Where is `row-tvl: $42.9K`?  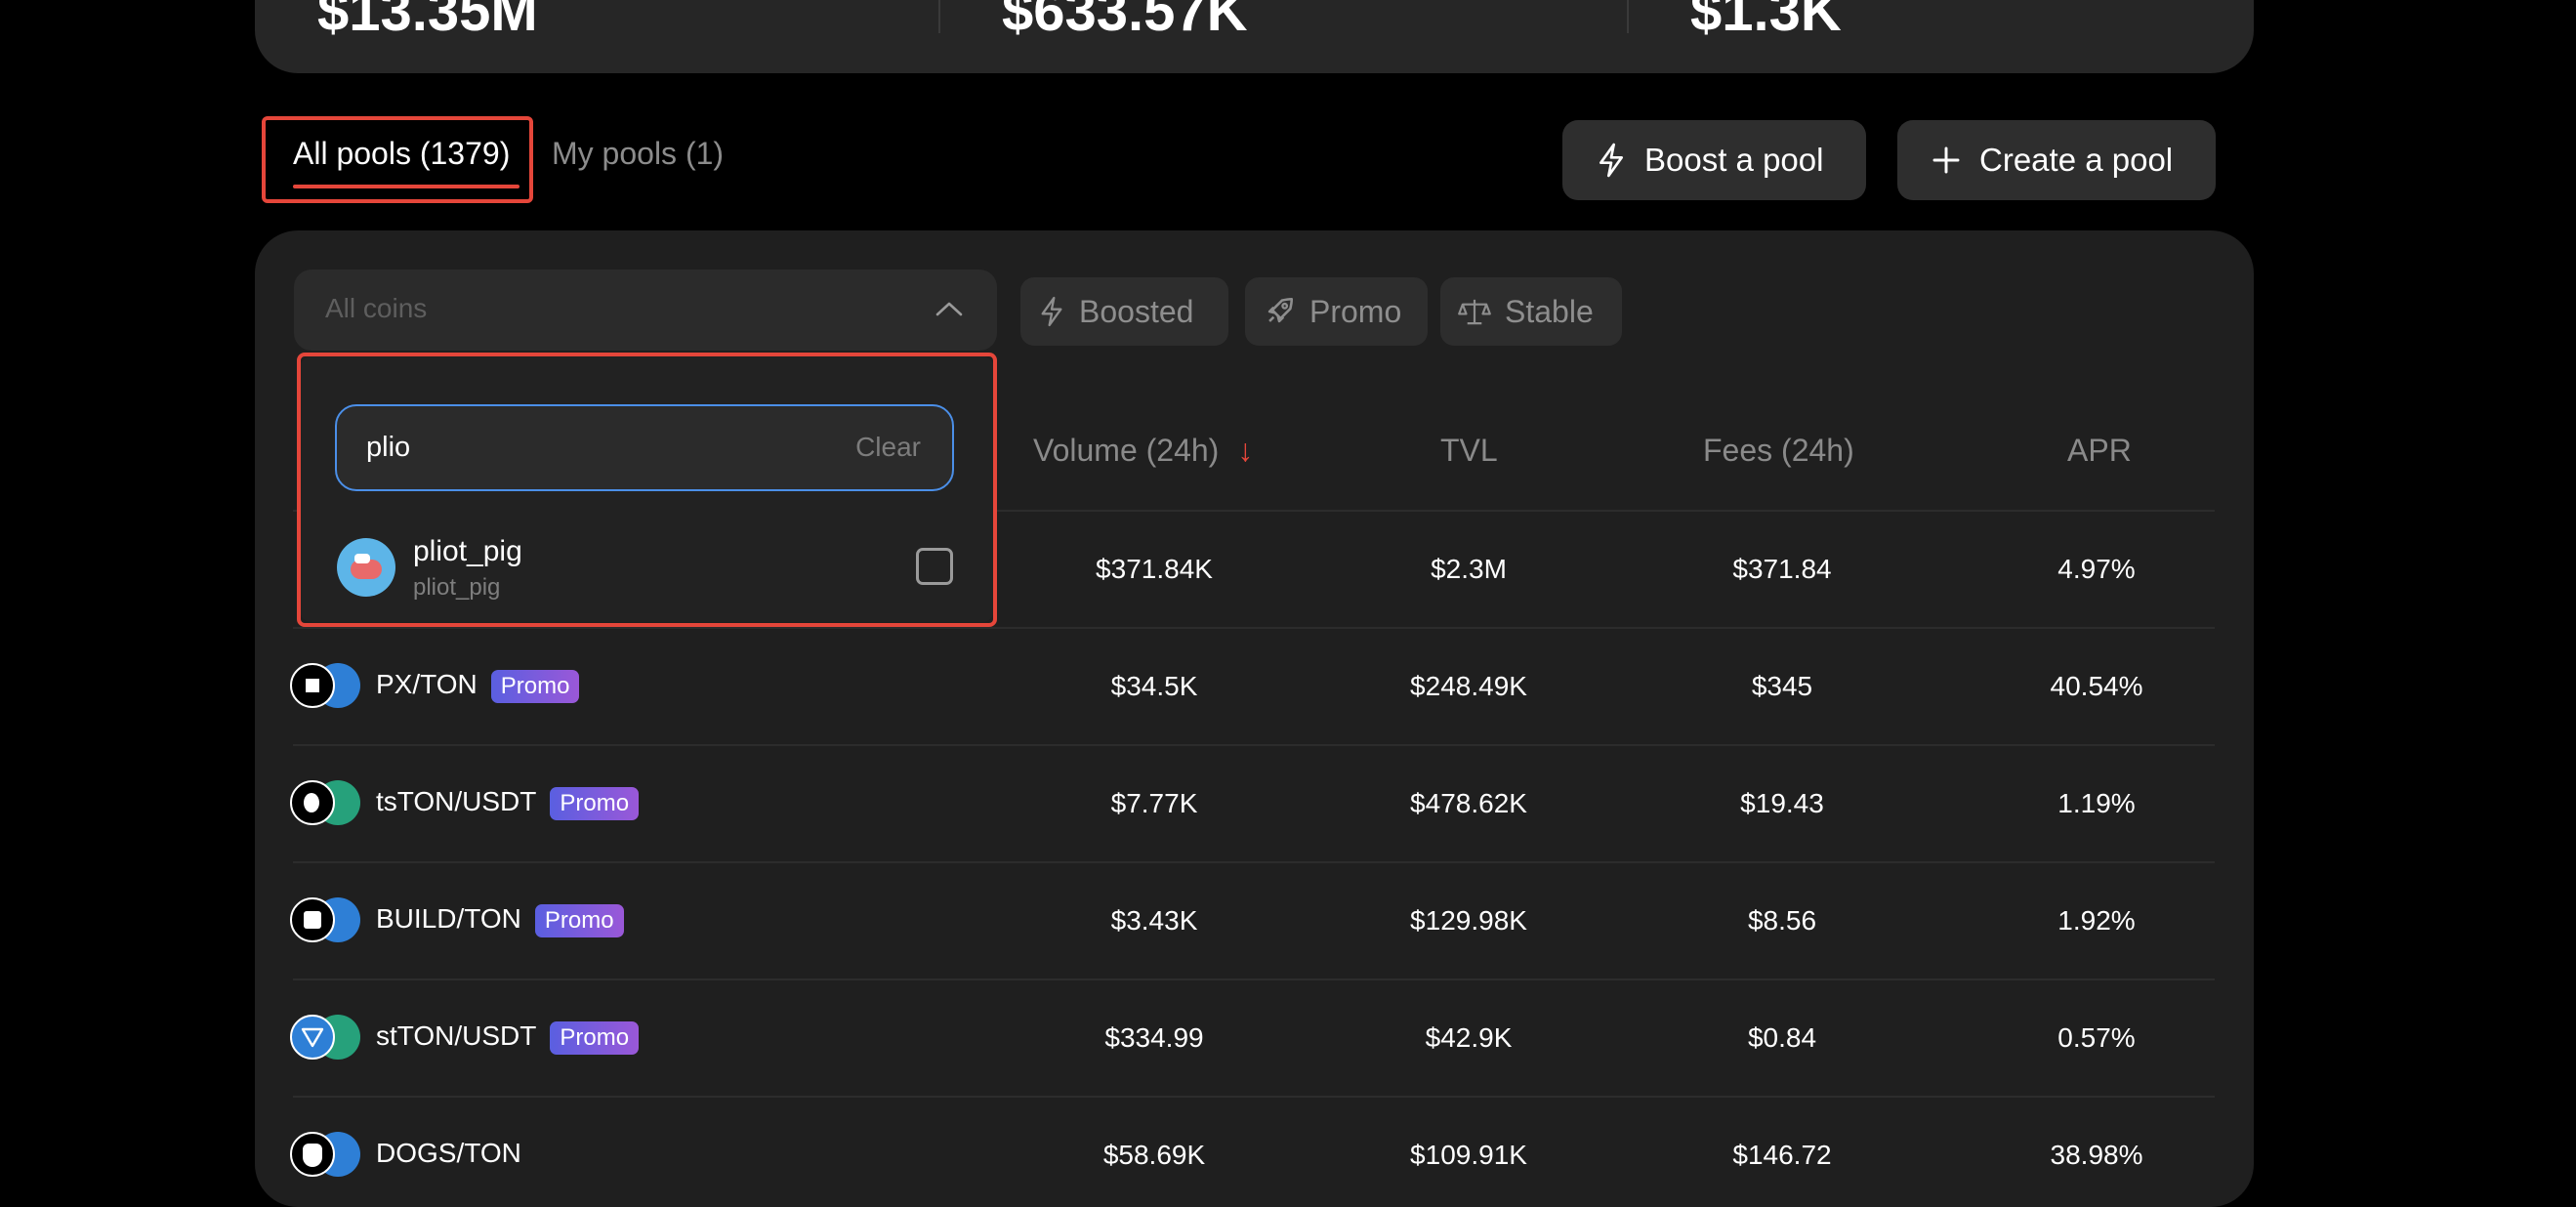
row-tvl: $42.9K is located at coordinates (1469, 1037).